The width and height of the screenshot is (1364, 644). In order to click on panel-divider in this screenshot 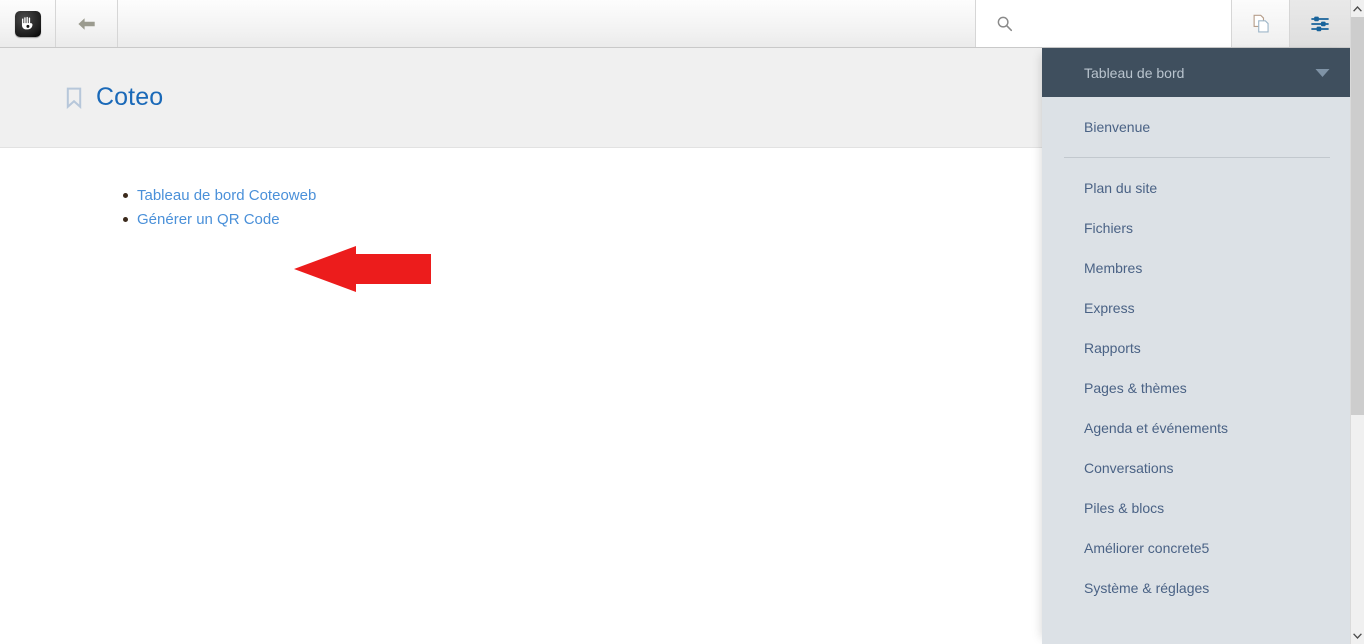, I will do `click(1197, 157)`.